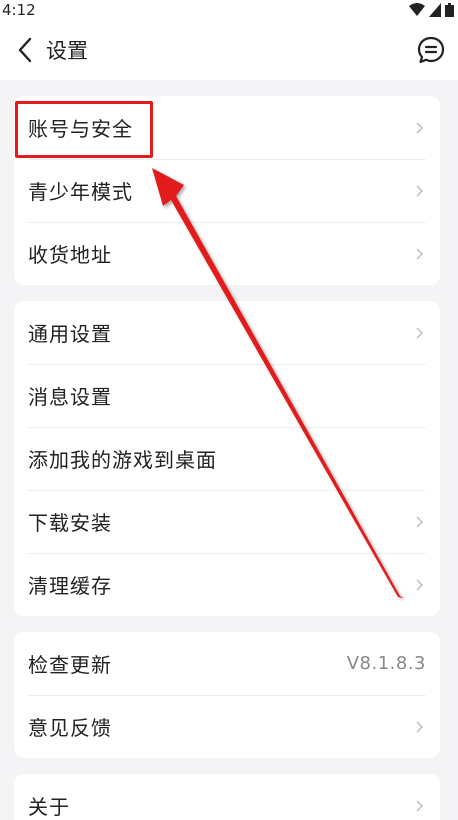  Describe the element at coordinates (229, 50) in the screenshot. I see `app-bar: 设置` at that location.